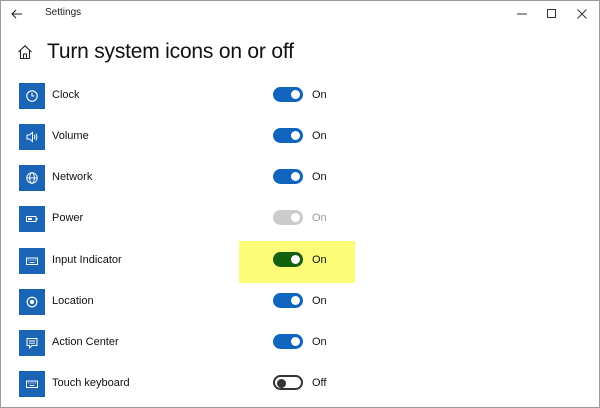  Describe the element at coordinates (229, 386) in the screenshot. I see `list-item-touch-keyboard: Touch keyboard Off` at that location.